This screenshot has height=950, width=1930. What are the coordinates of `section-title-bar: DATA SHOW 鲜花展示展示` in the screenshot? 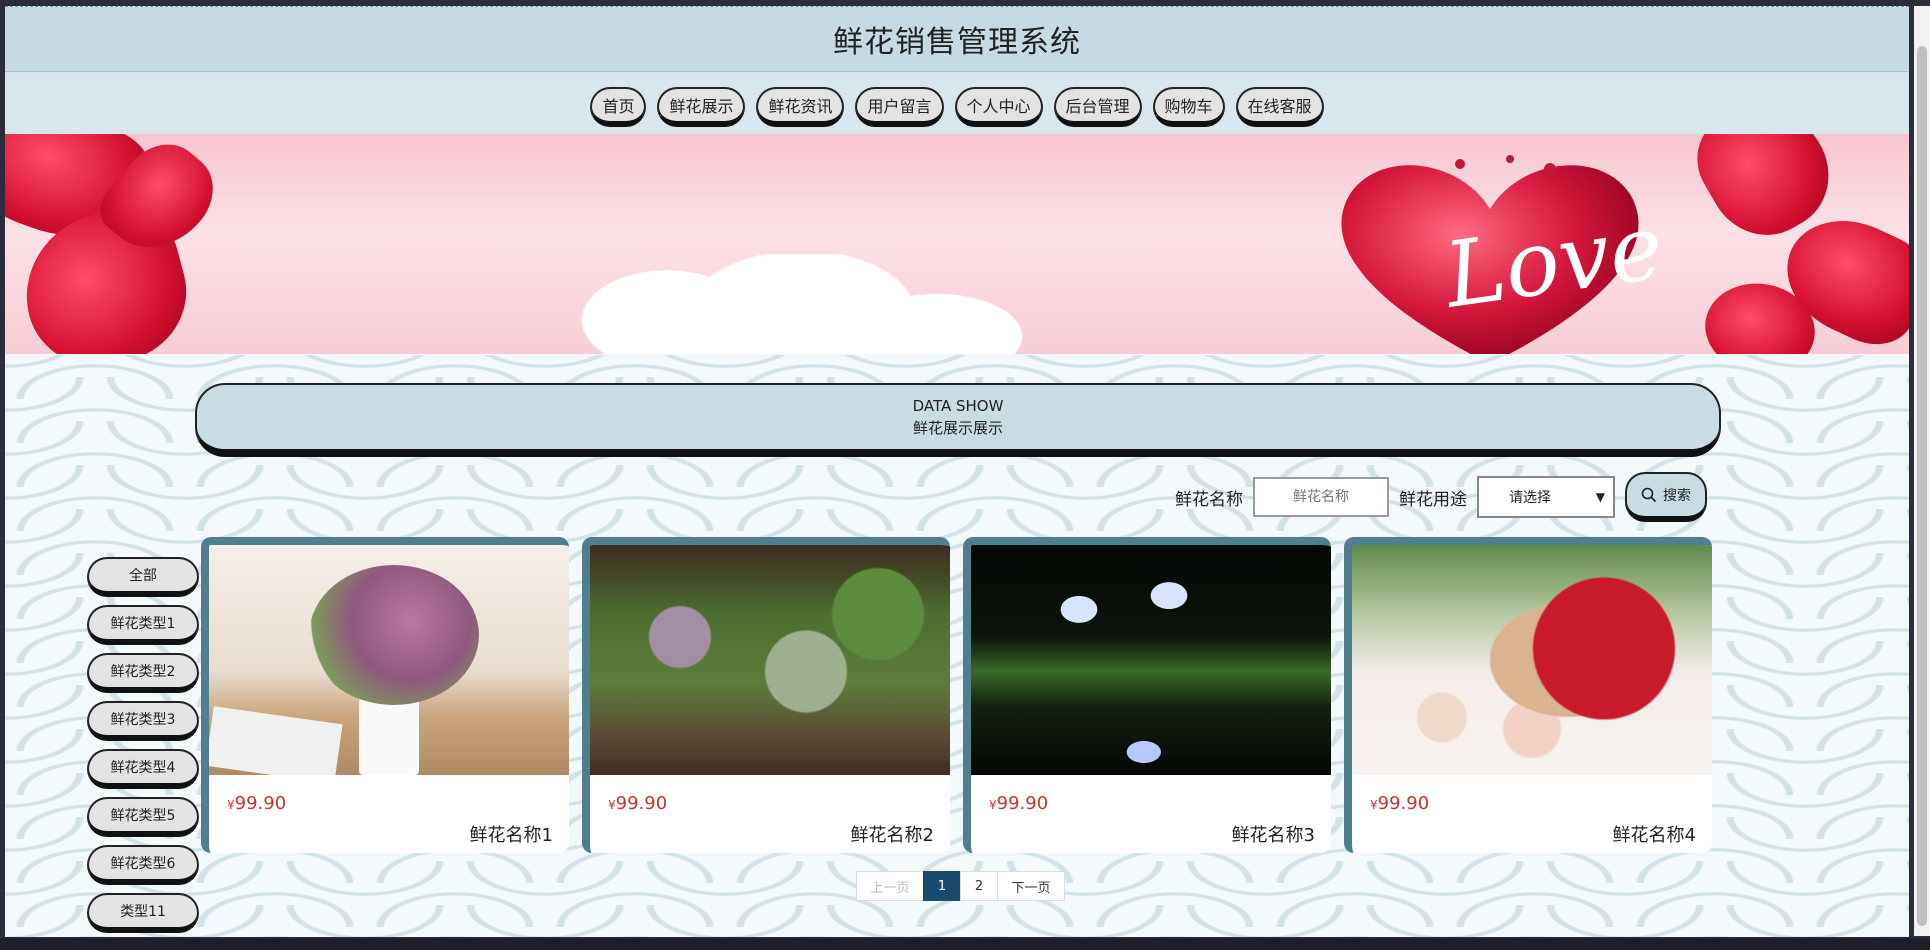 It's located at (958, 420).